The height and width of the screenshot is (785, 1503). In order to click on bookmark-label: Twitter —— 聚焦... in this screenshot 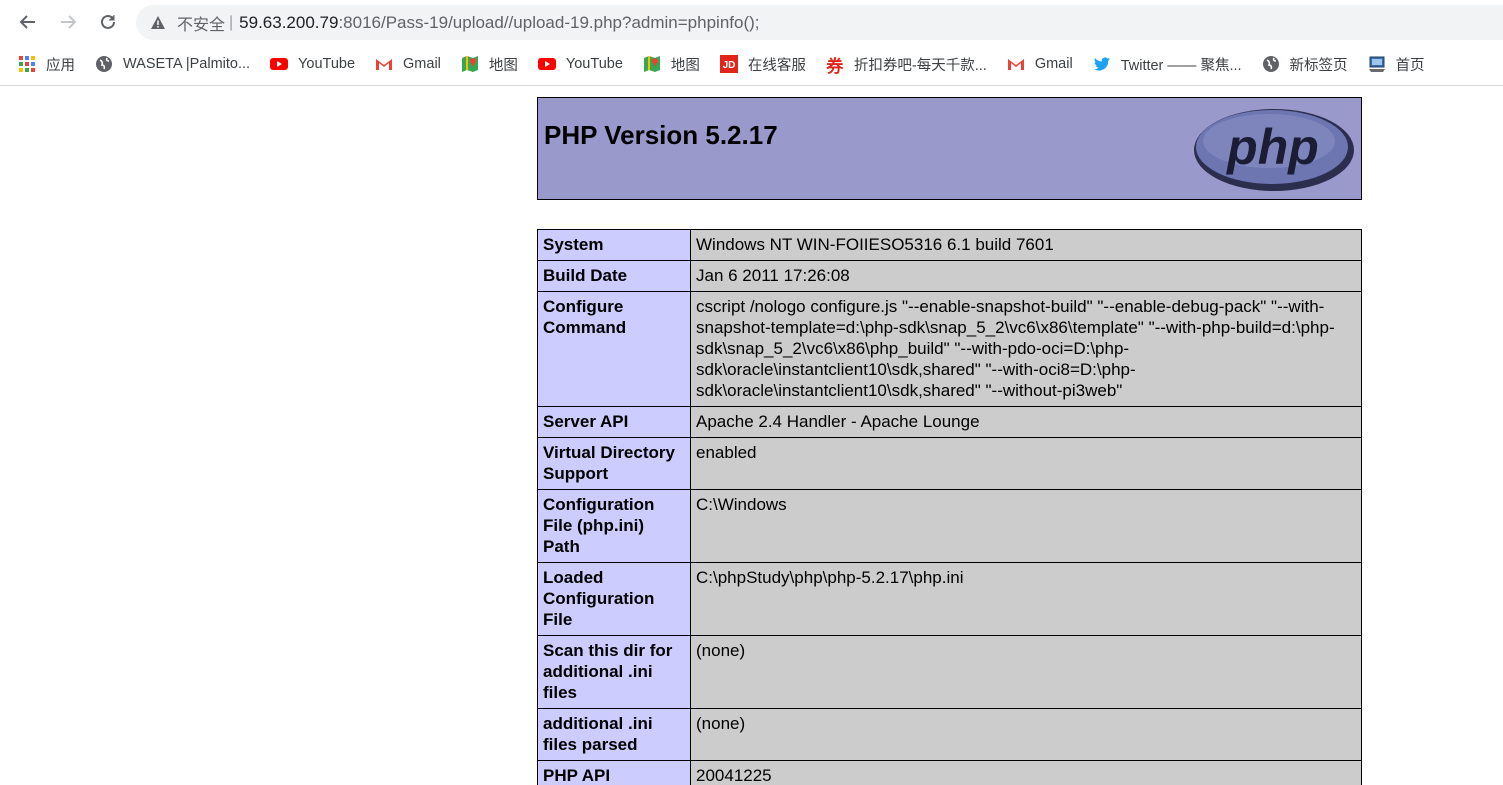, I will do `click(1181, 65)`.